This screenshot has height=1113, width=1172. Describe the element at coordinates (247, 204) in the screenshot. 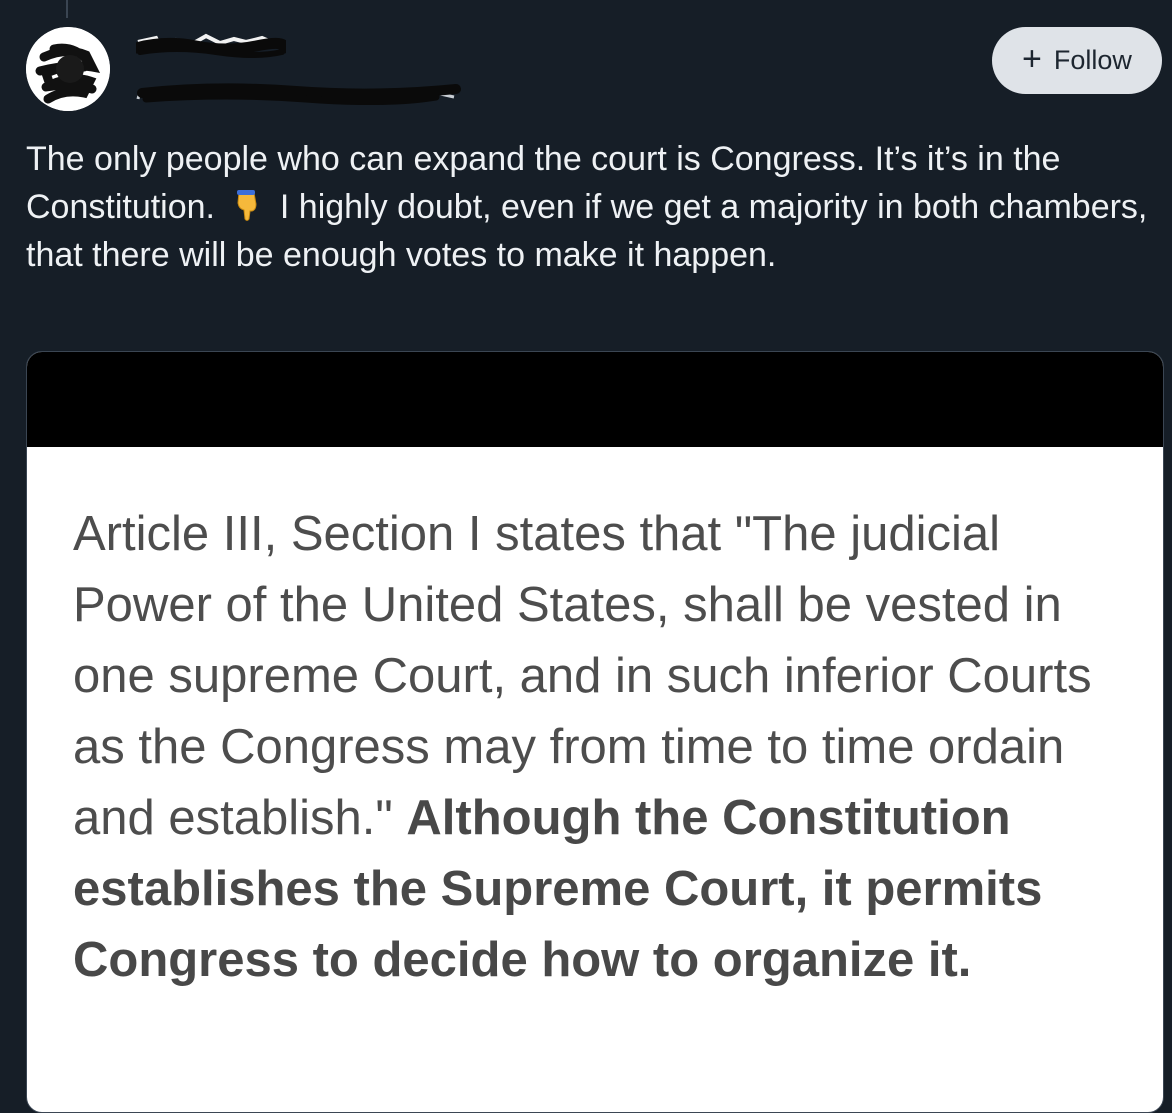

I see `backhand-index-pointing-down-icon` at that location.